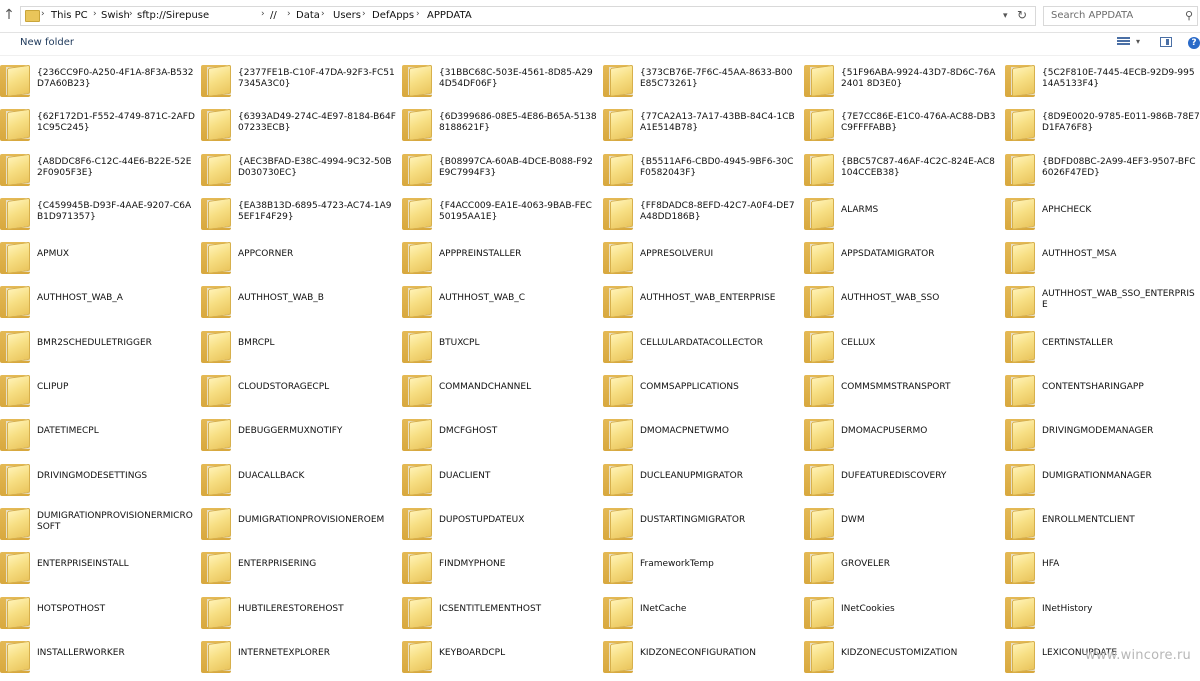 This screenshot has height=681, width=1200. I want to click on folder-item: {EA38B13D-6895-4723-AC74-1A95EF1F4F29}, so click(301, 214).